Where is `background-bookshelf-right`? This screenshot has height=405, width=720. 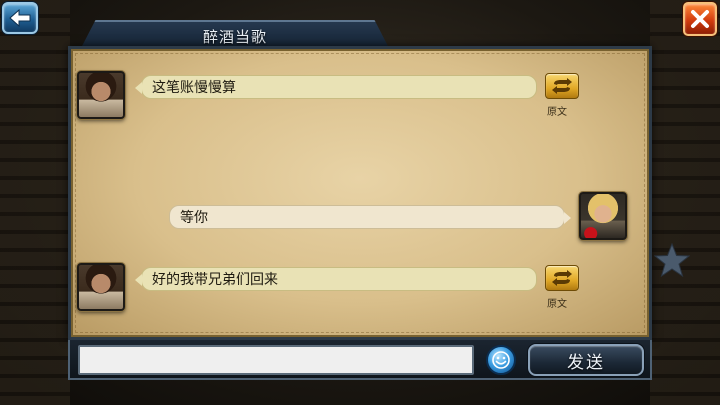 background-bookshelf-right is located at coordinates (685, 202).